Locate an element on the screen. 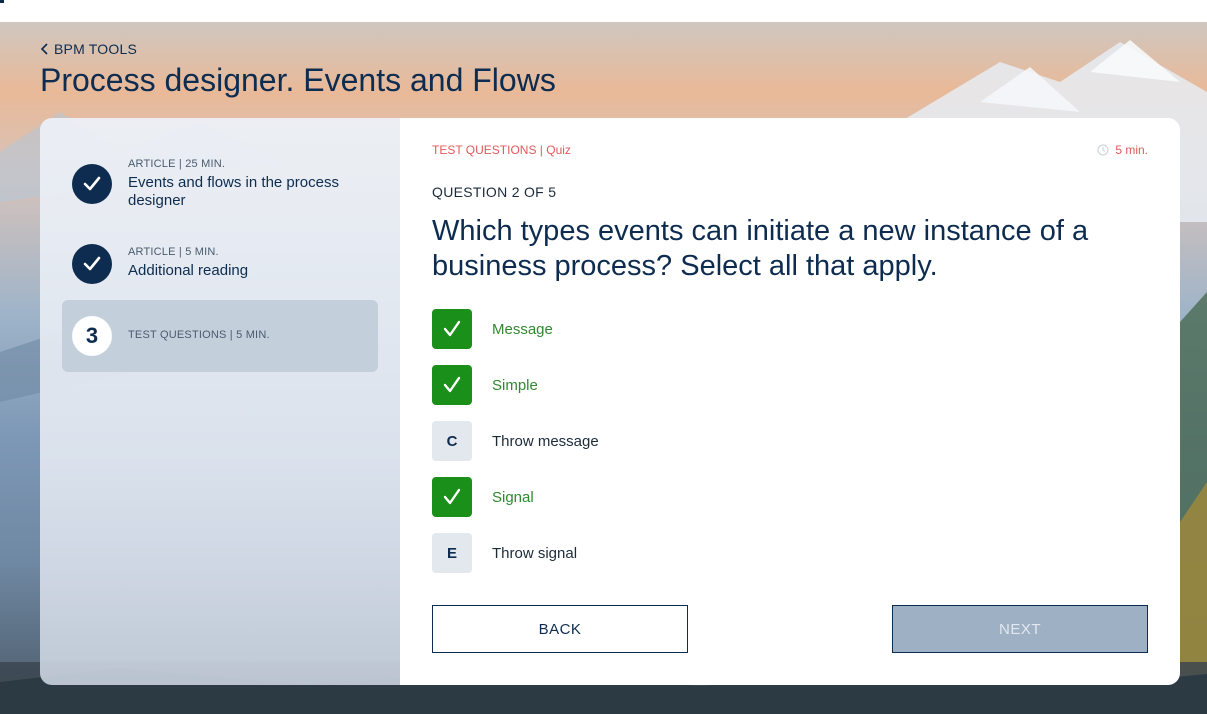 The height and width of the screenshot is (714, 1207). step-2-kicker: ARTICLE | 5 MIN. is located at coordinates (173, 252).